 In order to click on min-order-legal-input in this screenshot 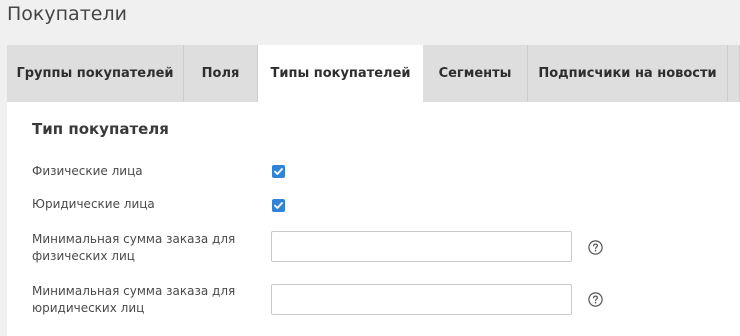, I will do `click(421, 299)`.